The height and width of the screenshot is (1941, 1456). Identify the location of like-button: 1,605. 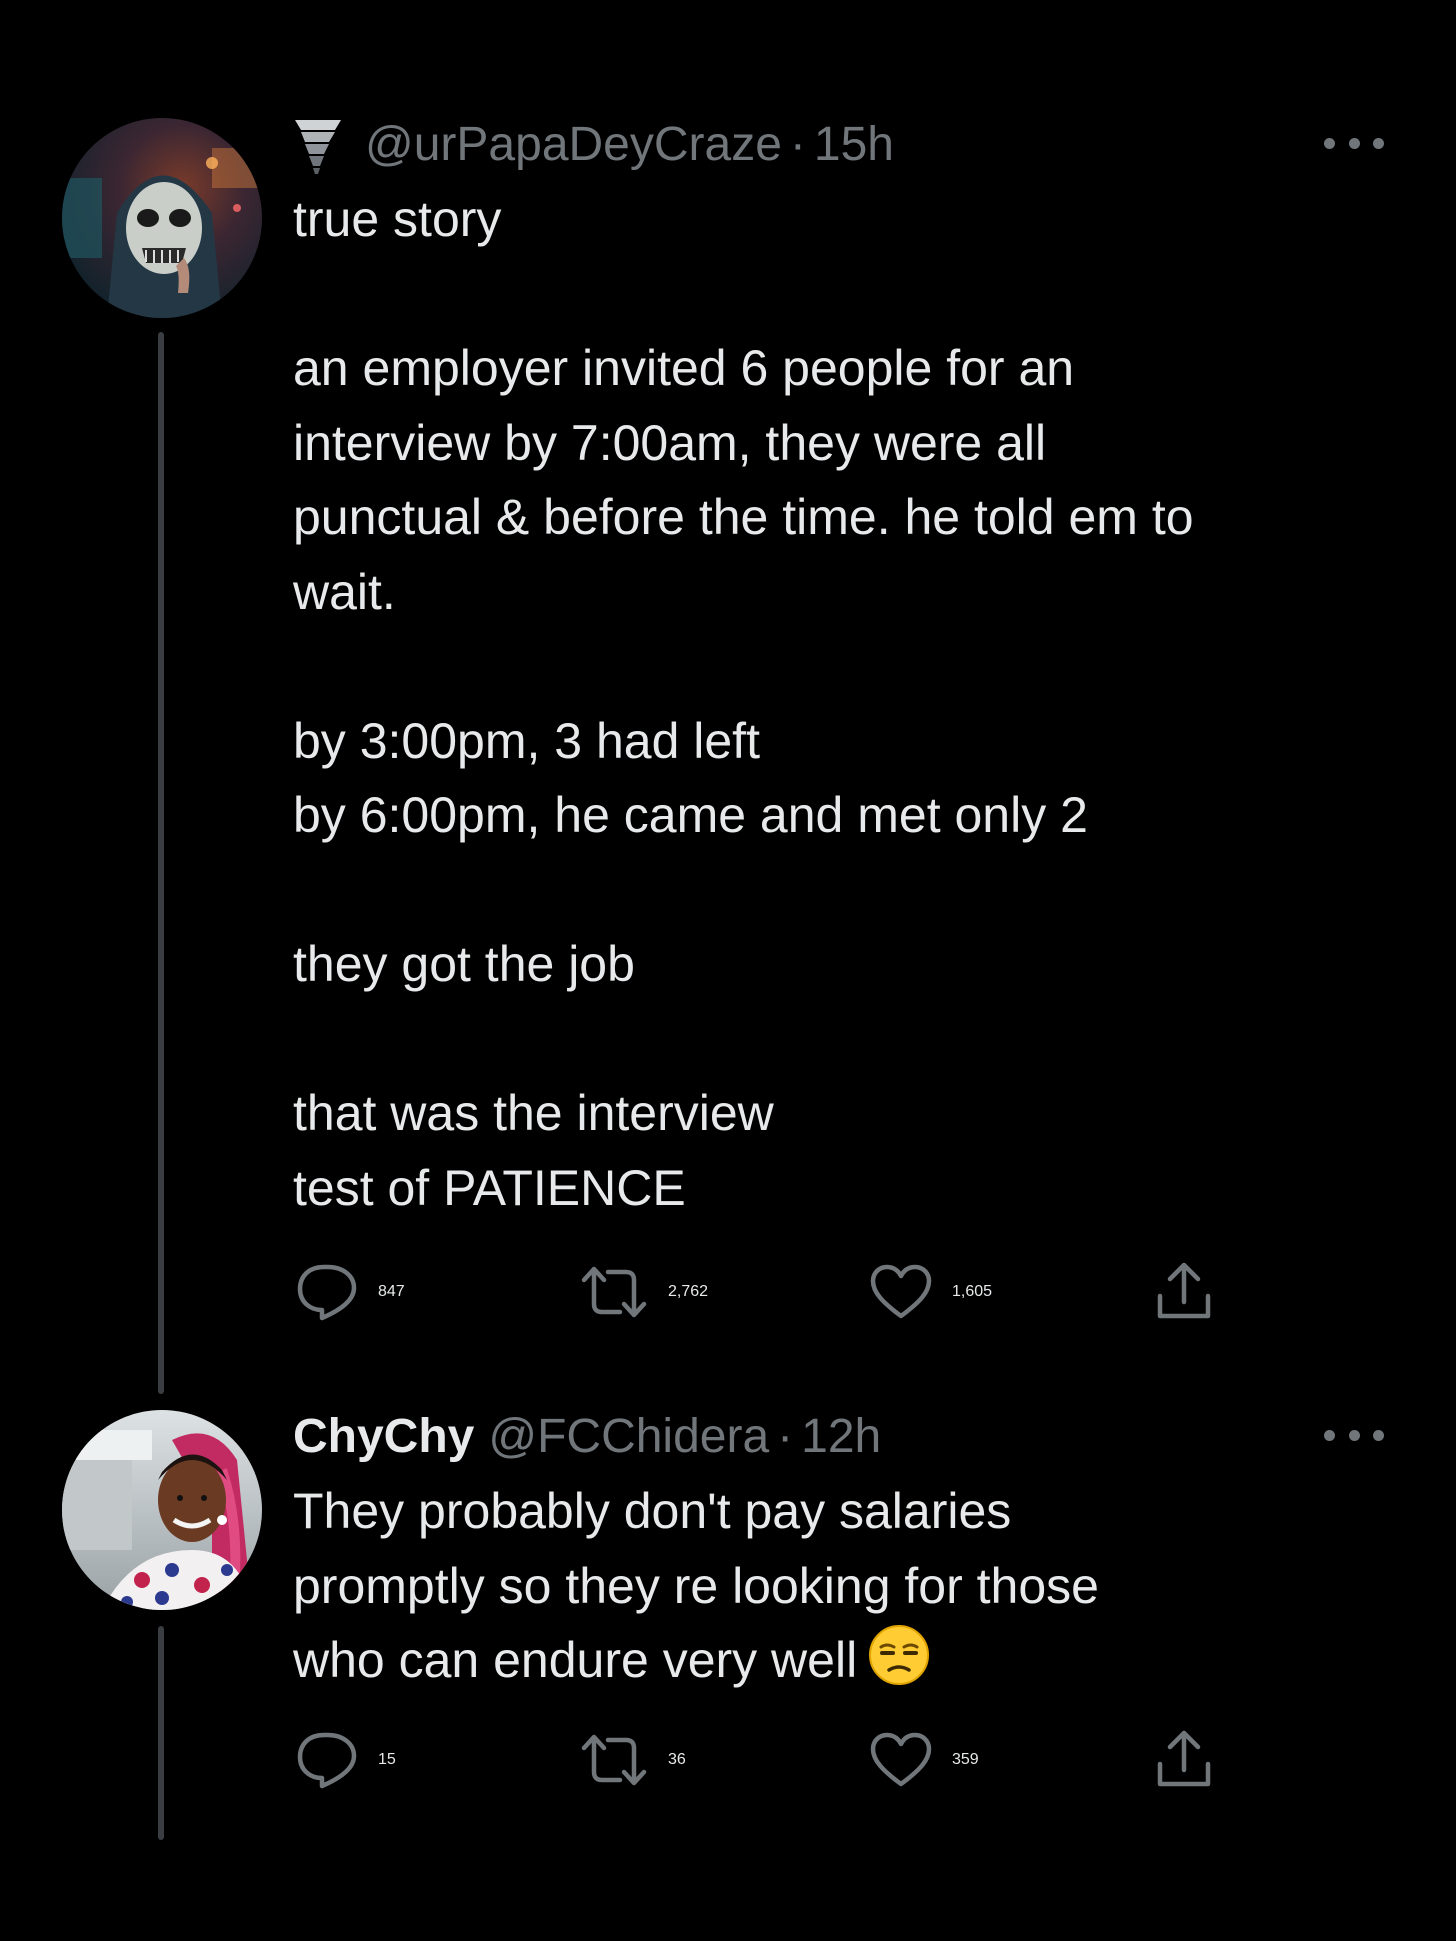
(931, 1292).